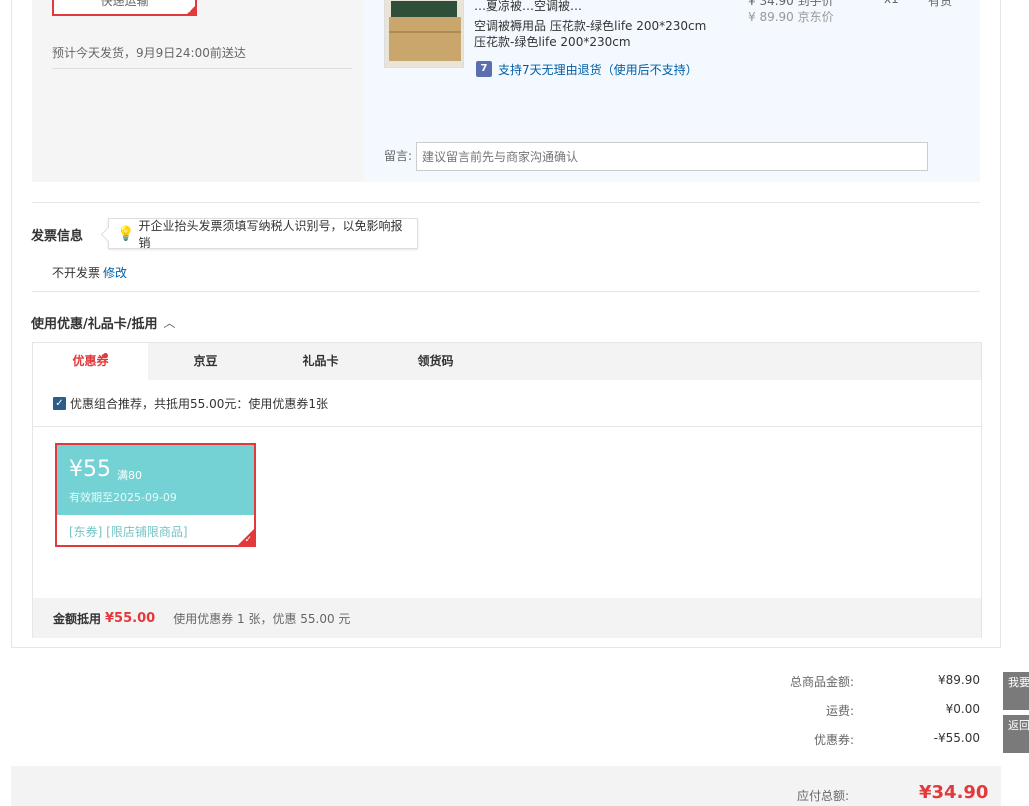  What do you see at coordinates (1018, 682) in the screenshot?
I see `feedback-label: 我要反馈` at bounding box center [1018, 682].